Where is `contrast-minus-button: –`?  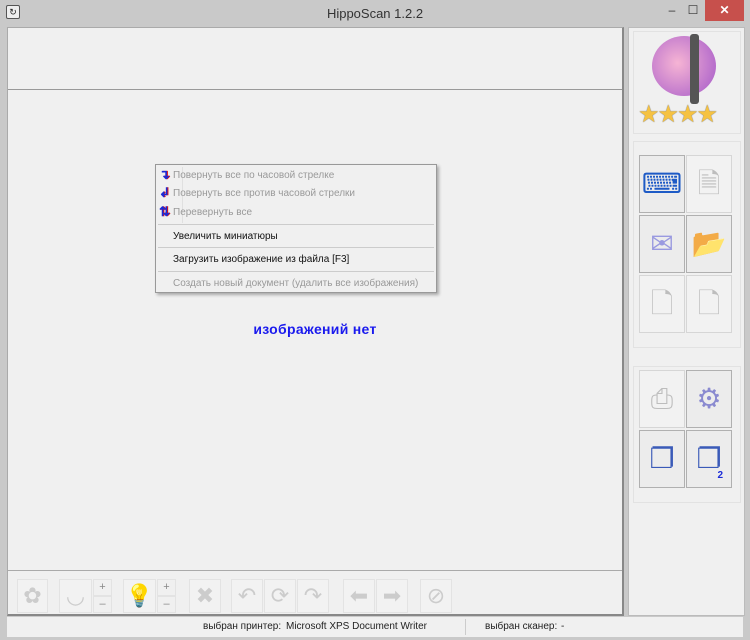 contrast-minus-button: – is located at coordinates (102, 604).